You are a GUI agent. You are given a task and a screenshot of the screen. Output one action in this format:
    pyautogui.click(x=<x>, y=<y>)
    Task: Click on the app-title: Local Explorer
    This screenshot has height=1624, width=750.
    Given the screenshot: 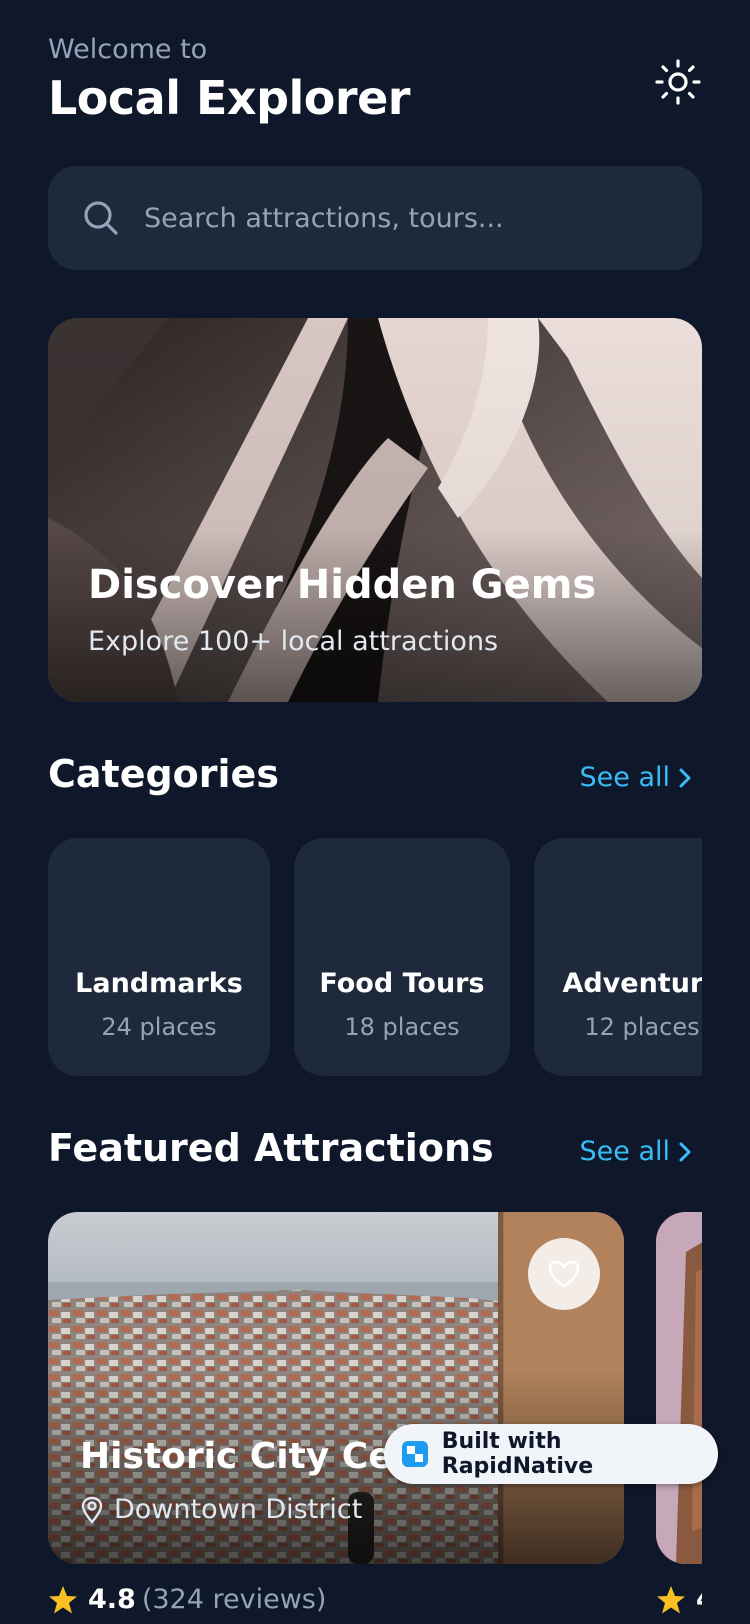 What is the action you would take?
    pyautogui.click(x=229, y=98)
    